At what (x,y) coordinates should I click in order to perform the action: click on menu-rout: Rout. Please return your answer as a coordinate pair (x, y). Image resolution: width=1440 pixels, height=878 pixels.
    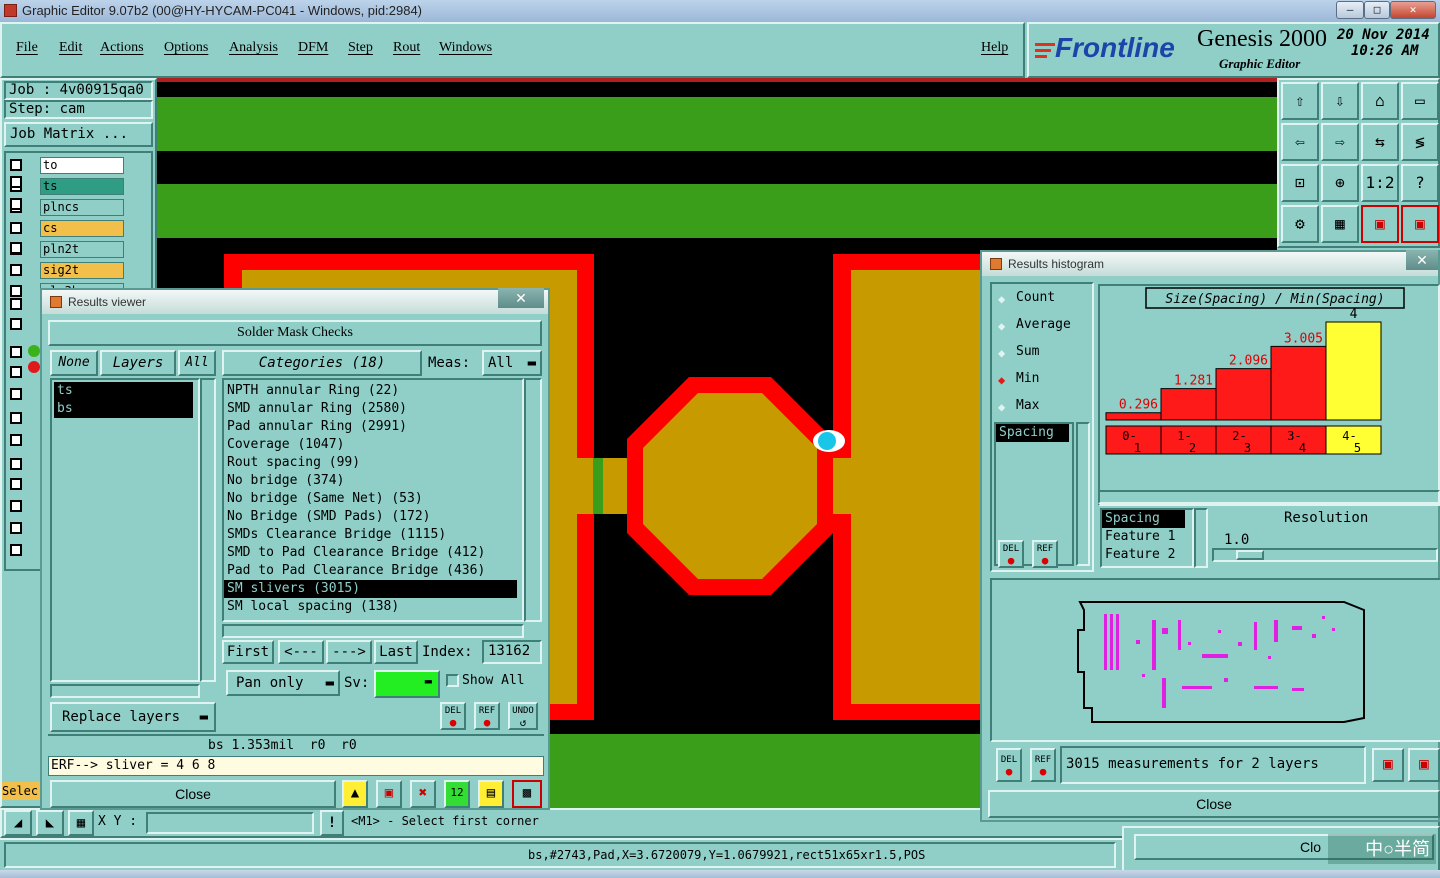
    Looking at the image, I should click on (406, 48).